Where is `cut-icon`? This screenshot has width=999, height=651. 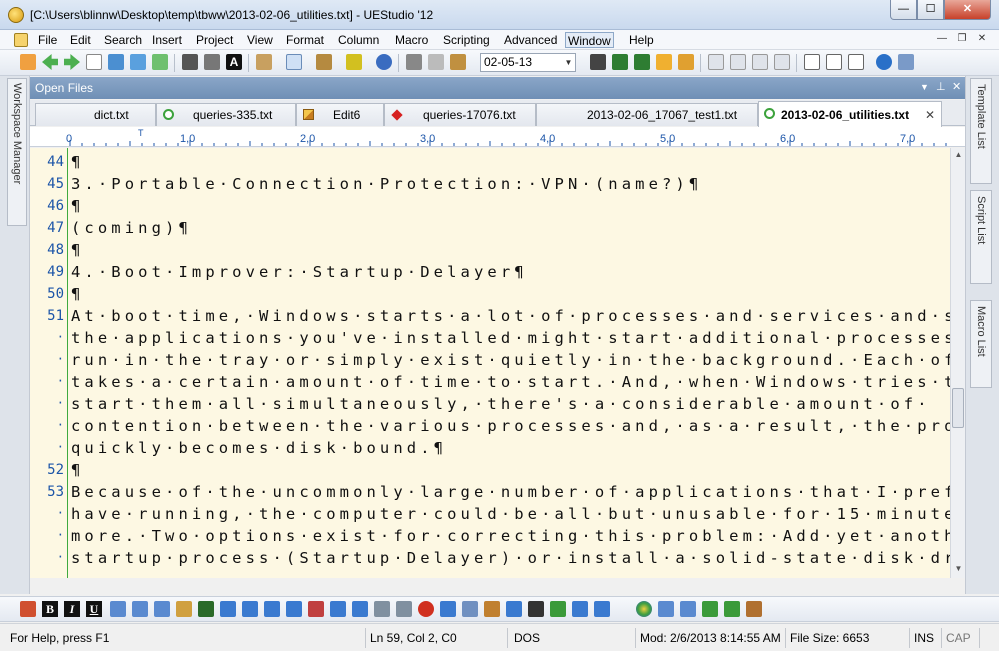
cut-icon is located at coordinates (414, 62).